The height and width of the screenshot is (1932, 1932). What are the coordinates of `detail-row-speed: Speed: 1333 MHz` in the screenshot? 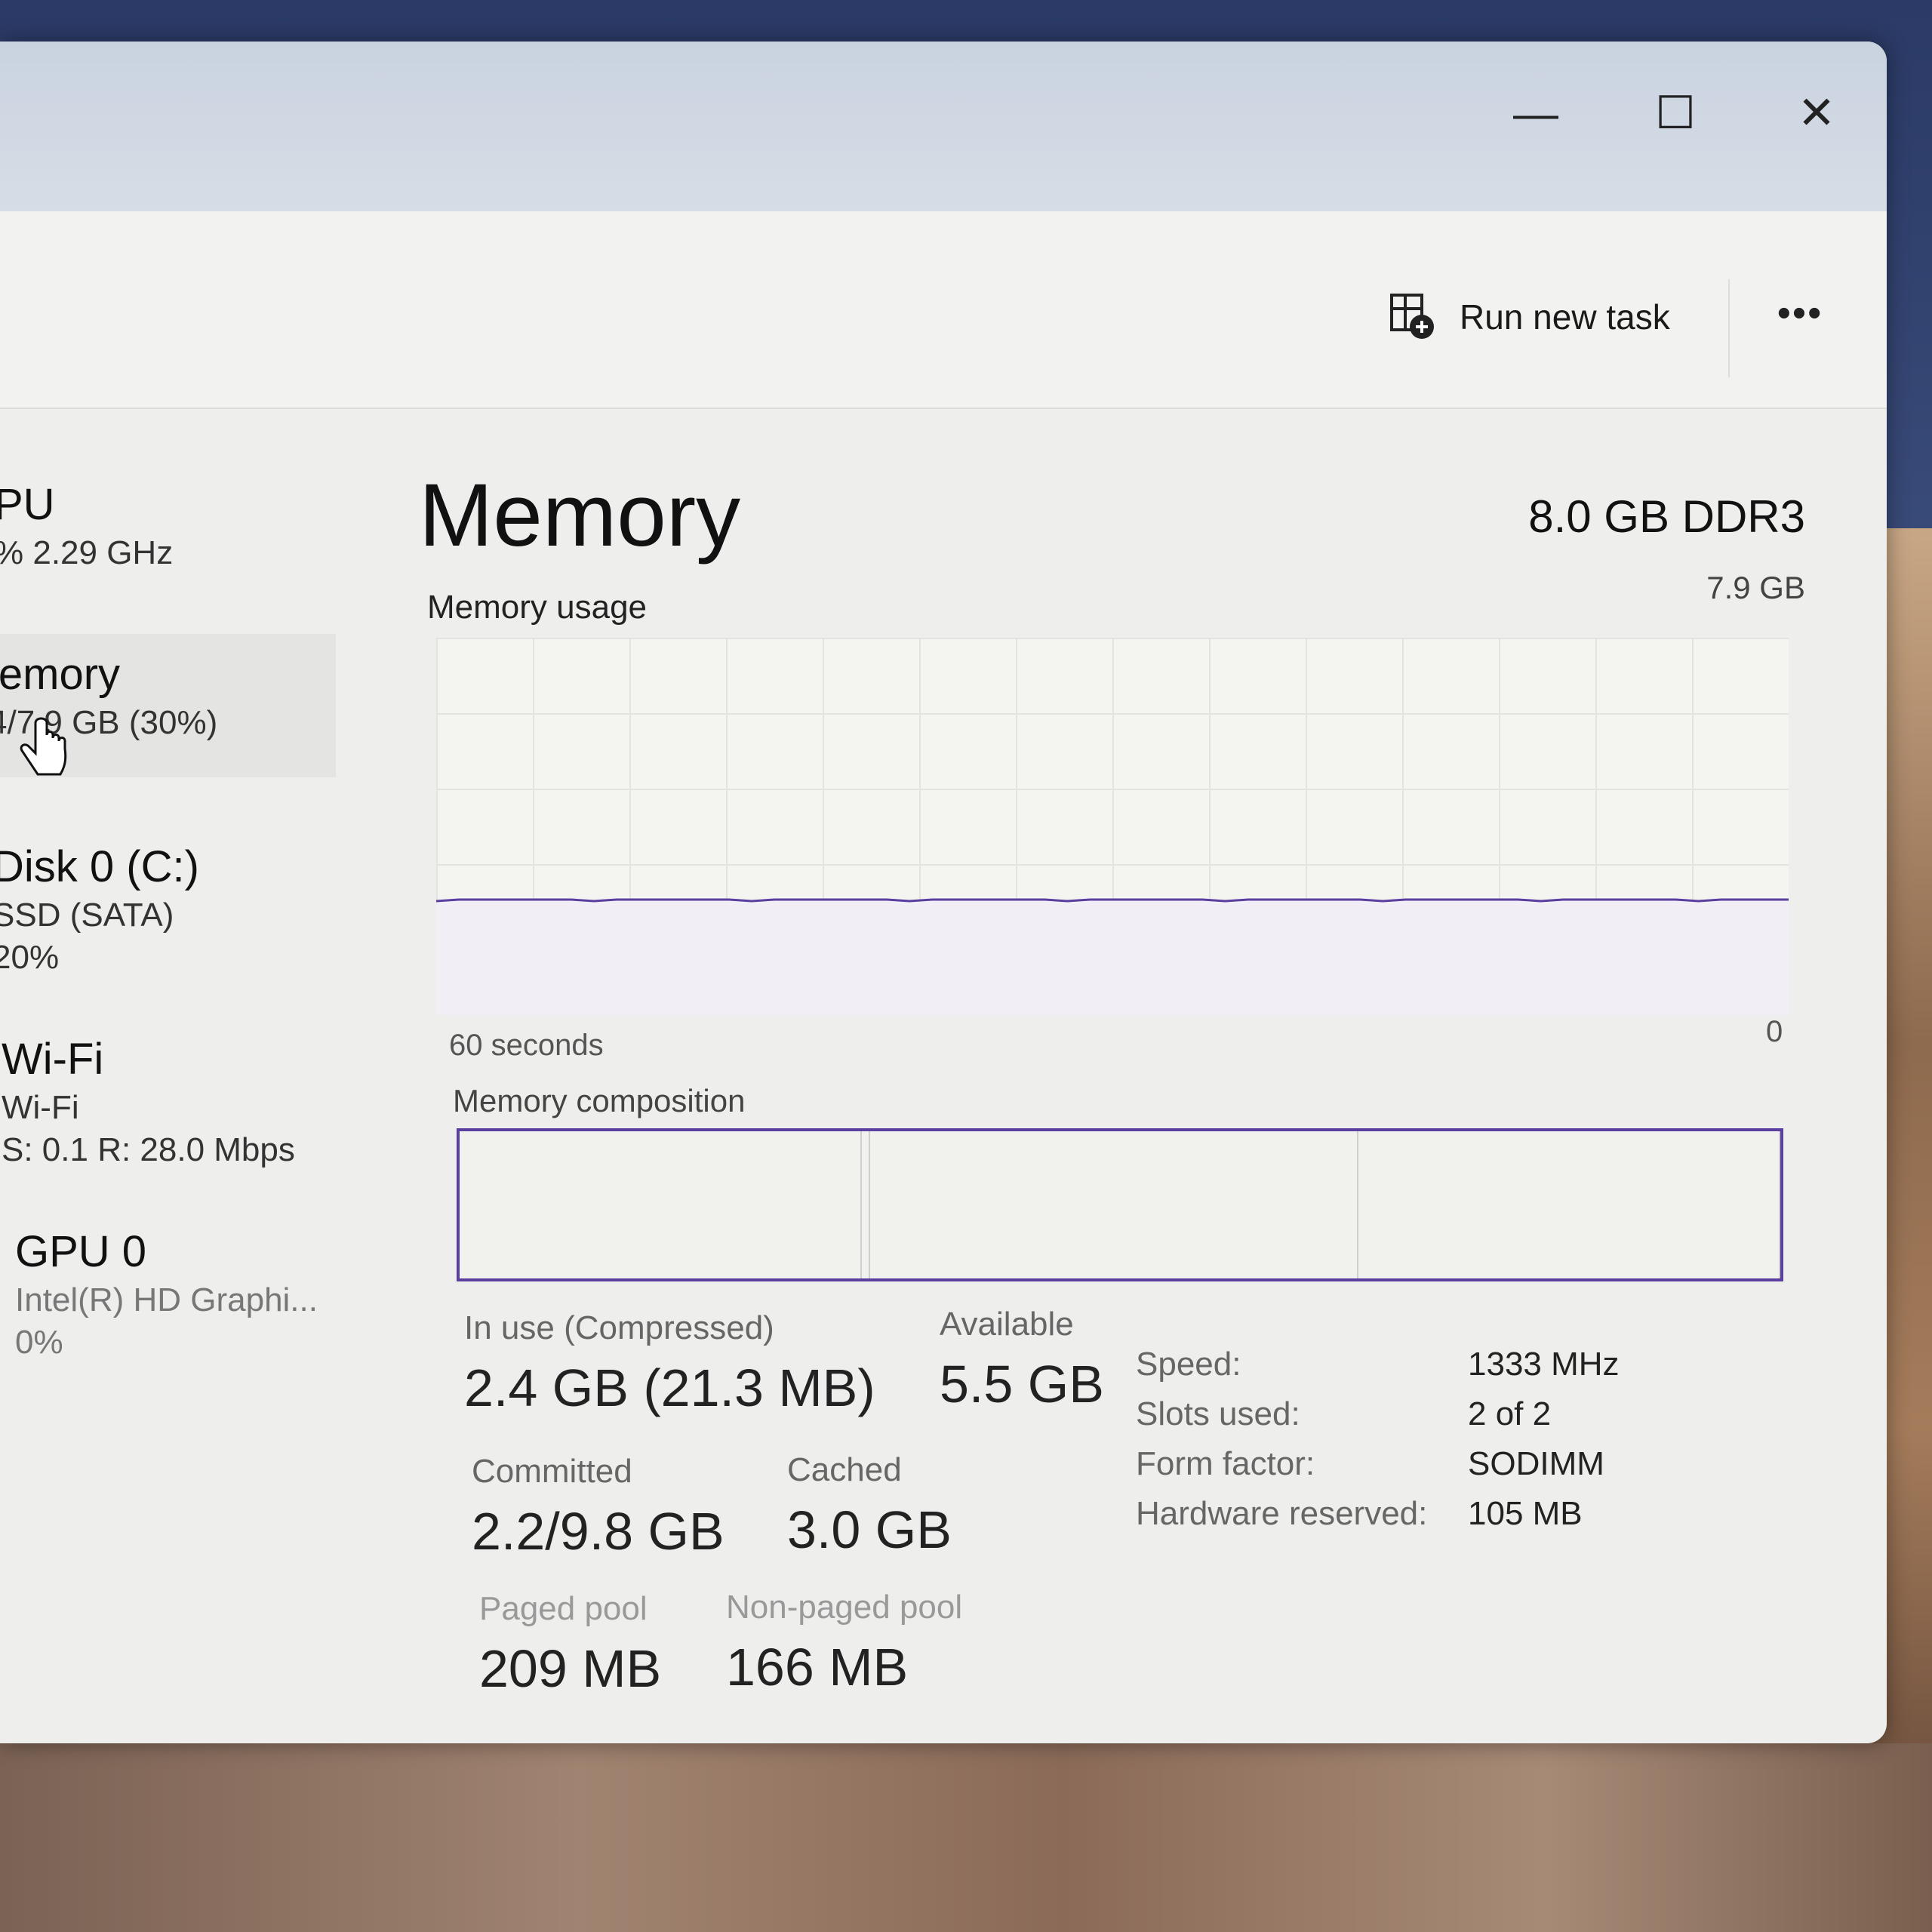 It's located at (1378, 1364).